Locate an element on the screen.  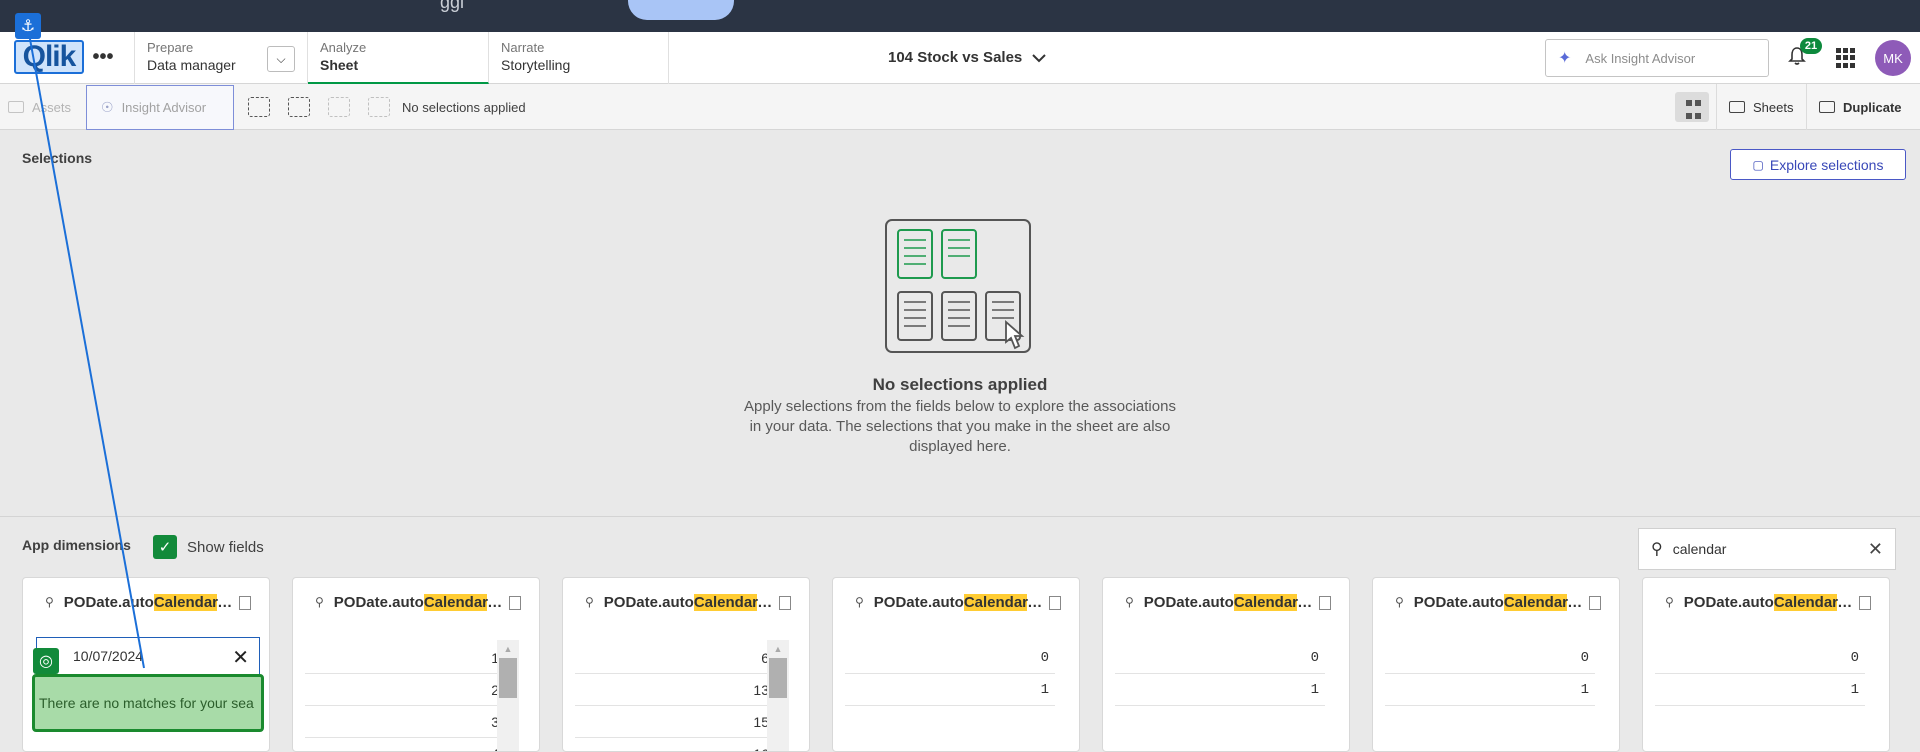
field-search-input: 10/07/2024 ✕ is located at coordinates (148, 656).